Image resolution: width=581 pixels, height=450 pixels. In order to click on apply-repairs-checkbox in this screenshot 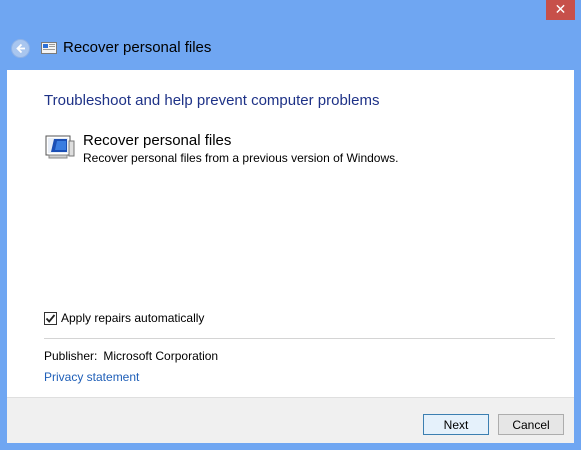, I will do `click(50, 318)`.